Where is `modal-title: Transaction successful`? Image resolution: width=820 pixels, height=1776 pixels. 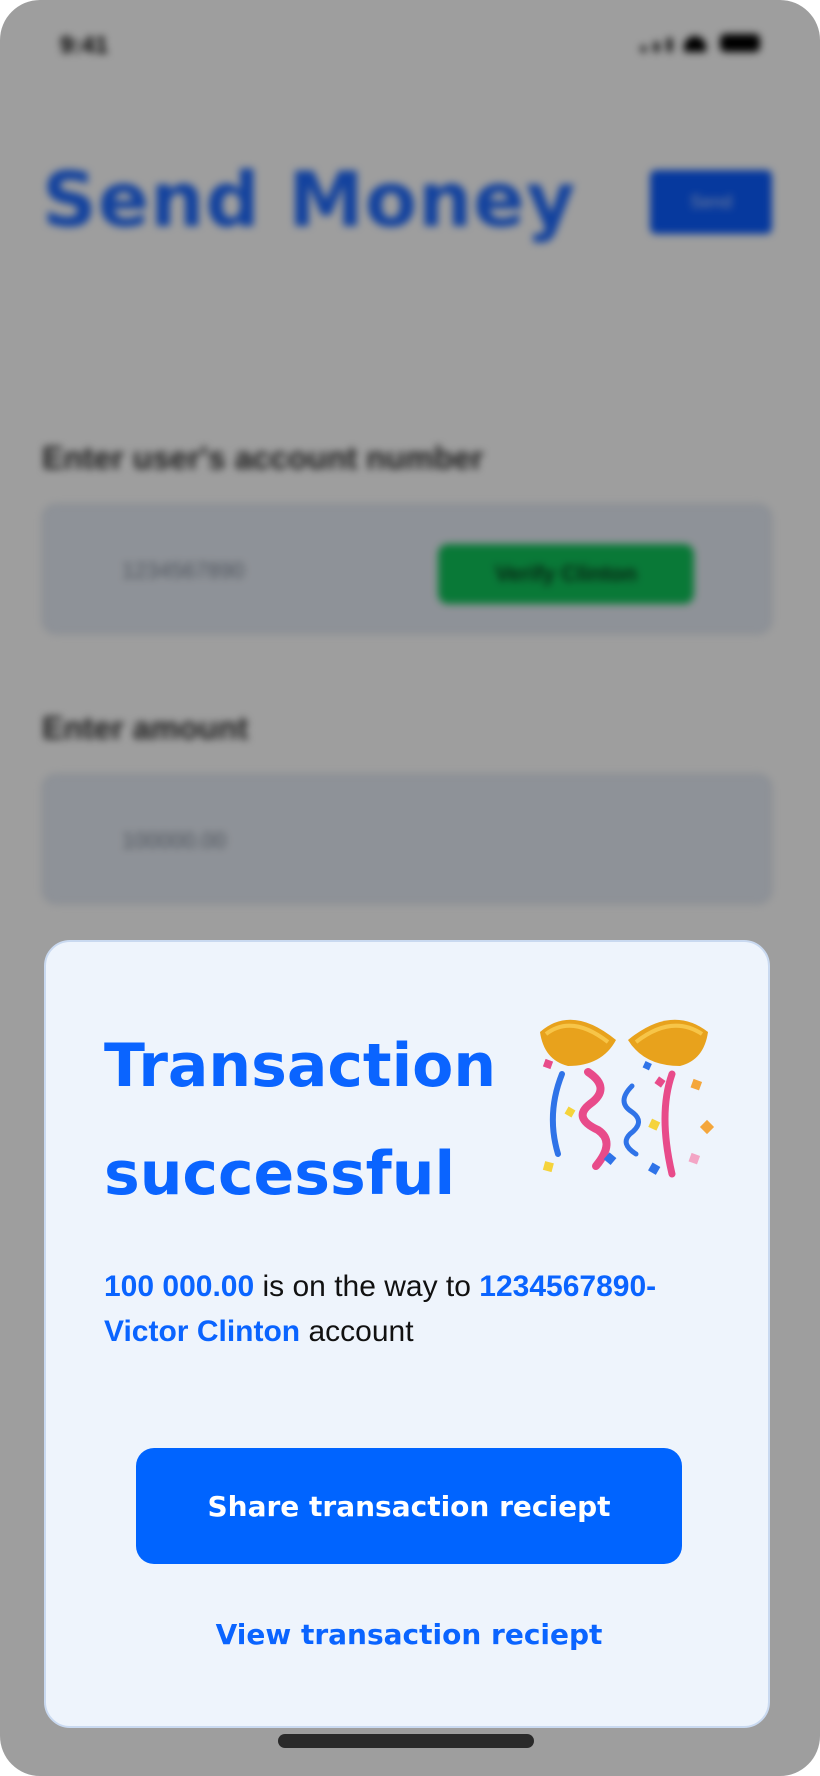
modal-title: Transaction successful is located at coordinates (314, 1120).